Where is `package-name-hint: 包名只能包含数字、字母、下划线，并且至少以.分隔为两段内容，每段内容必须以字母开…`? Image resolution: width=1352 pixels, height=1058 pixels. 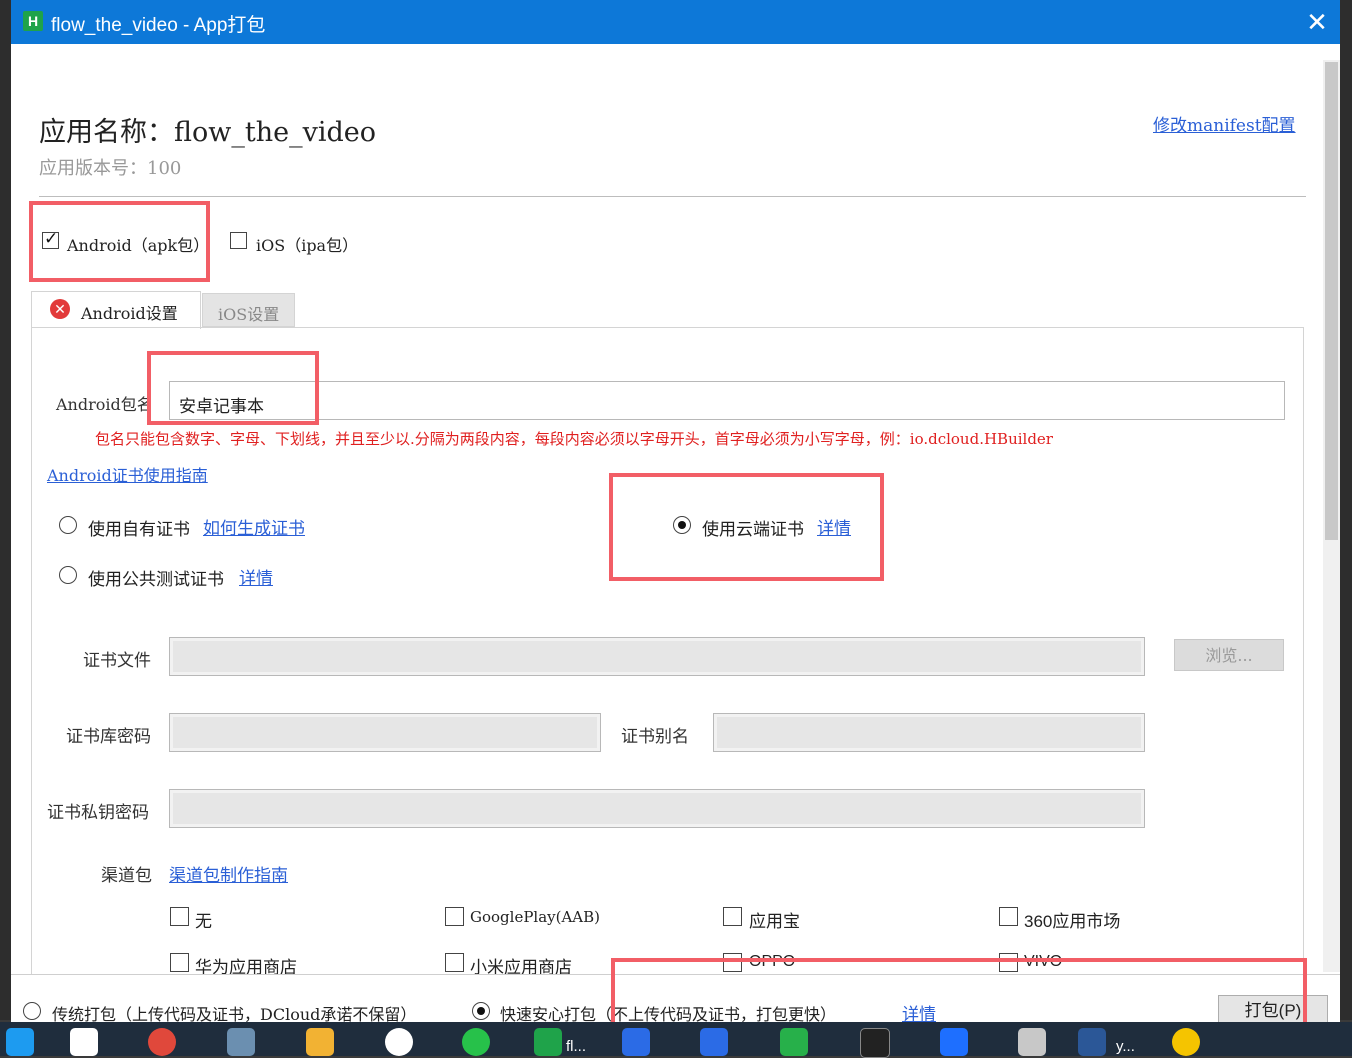
package-name-hint: 包名只能包含数字、字母、下划线，并且至少以.分隔为两段内容，每段内容必须以字母开… is located at coordinates (574, 439).